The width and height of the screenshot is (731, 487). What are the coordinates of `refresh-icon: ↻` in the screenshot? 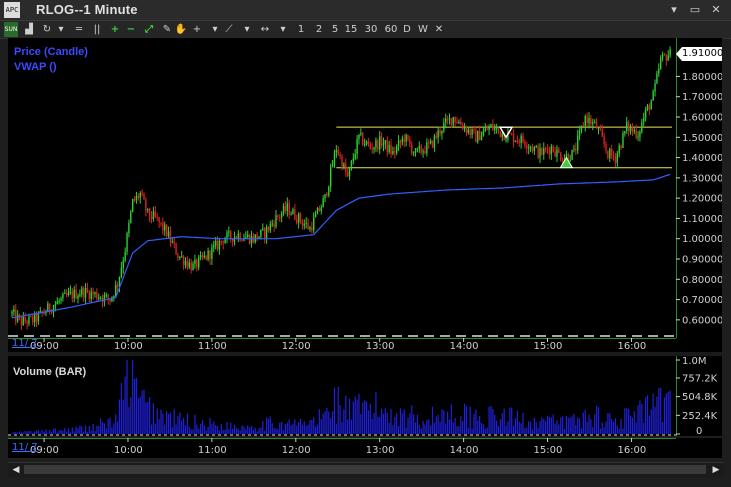 It's located at (47, 29).